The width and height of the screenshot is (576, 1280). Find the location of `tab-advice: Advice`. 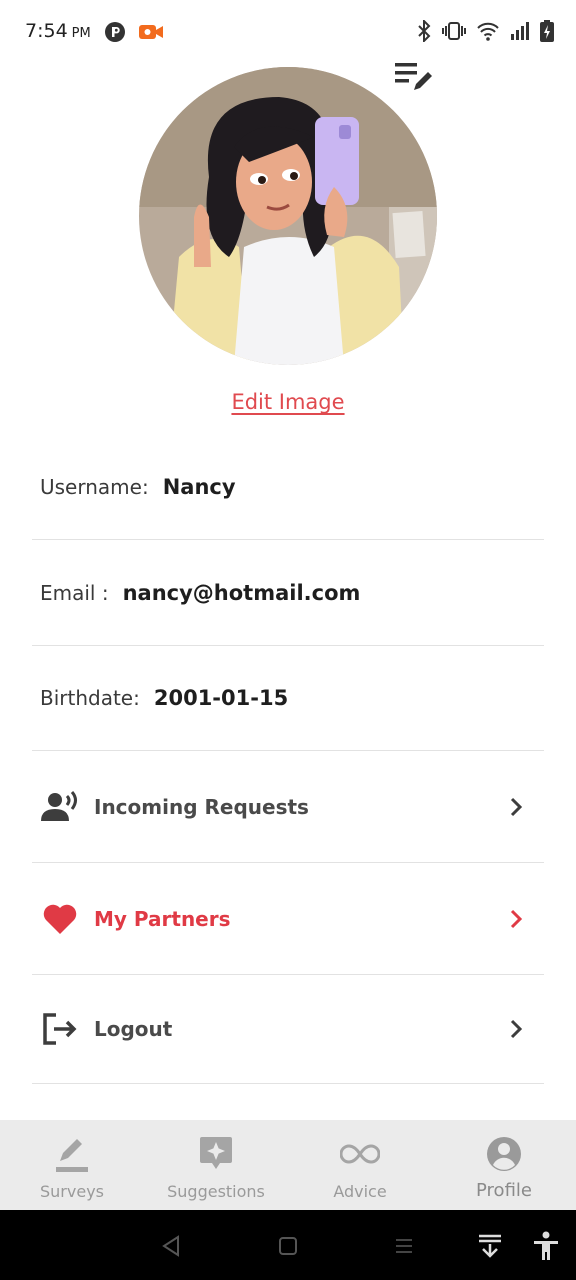

tab-advice: Advice is located at coordinates (360, 1165).